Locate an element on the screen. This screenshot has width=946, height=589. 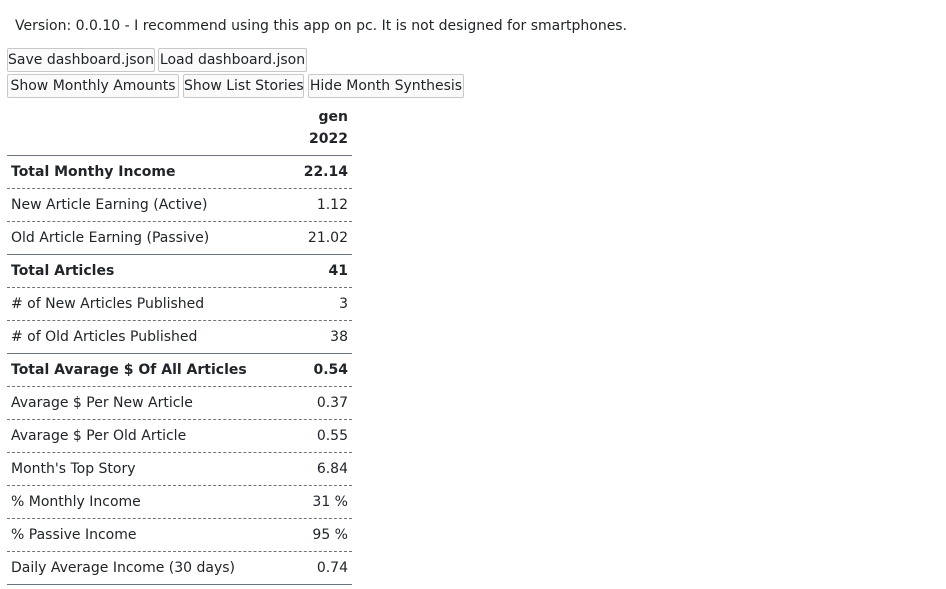
row-label: # of New Articles Published is located at coordinates (108, 304).